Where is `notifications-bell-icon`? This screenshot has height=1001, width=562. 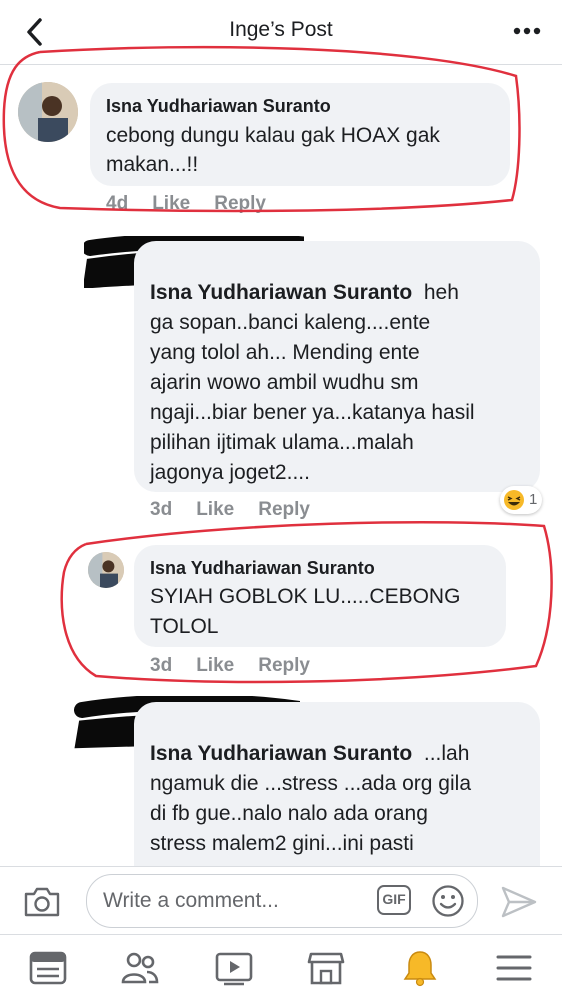 notifications-bell-icon is located at coordinates (420, 968).